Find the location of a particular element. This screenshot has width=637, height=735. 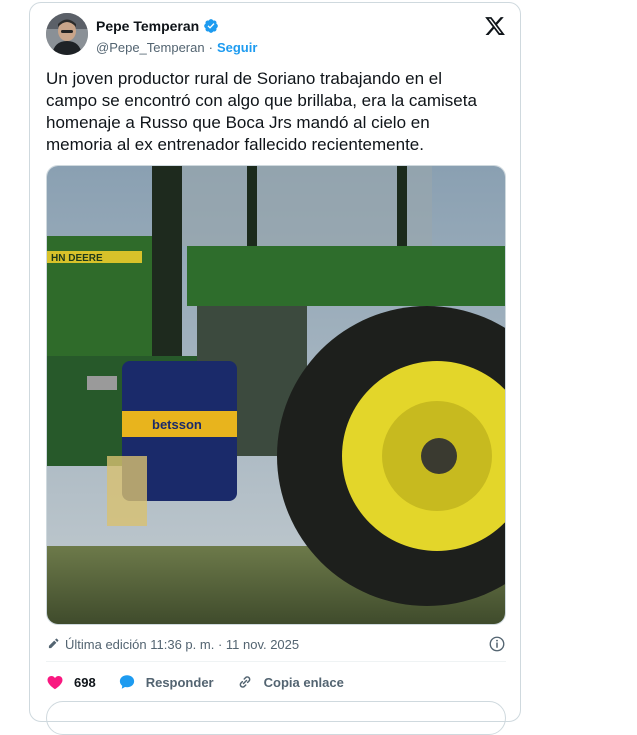

info-icon is located at coordinates (497, 644).